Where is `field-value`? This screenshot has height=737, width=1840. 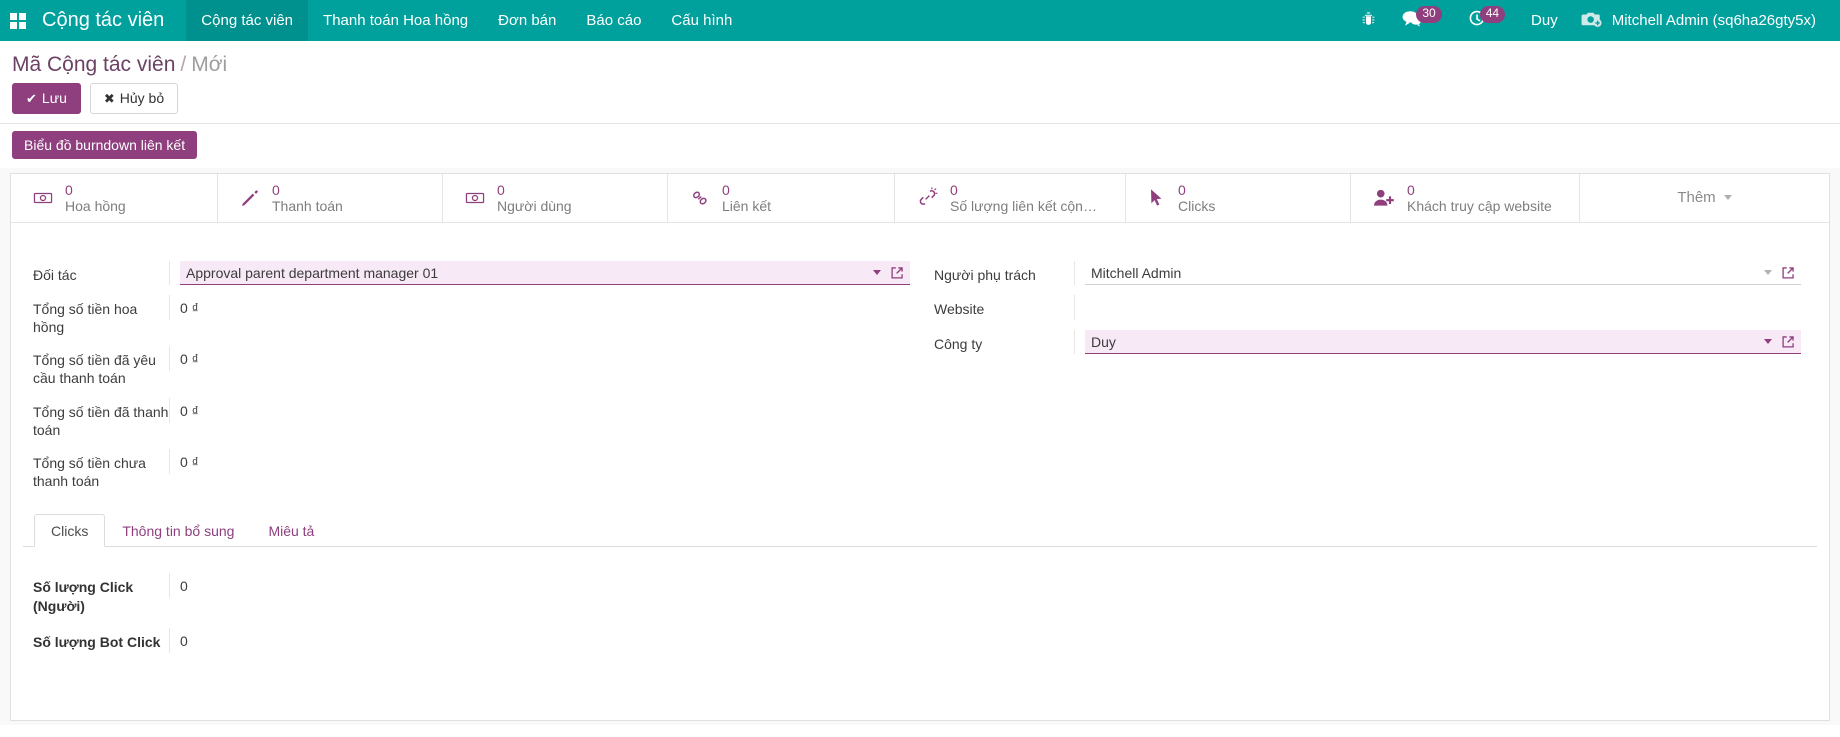
field-value is located at coordinates (1443, 307).